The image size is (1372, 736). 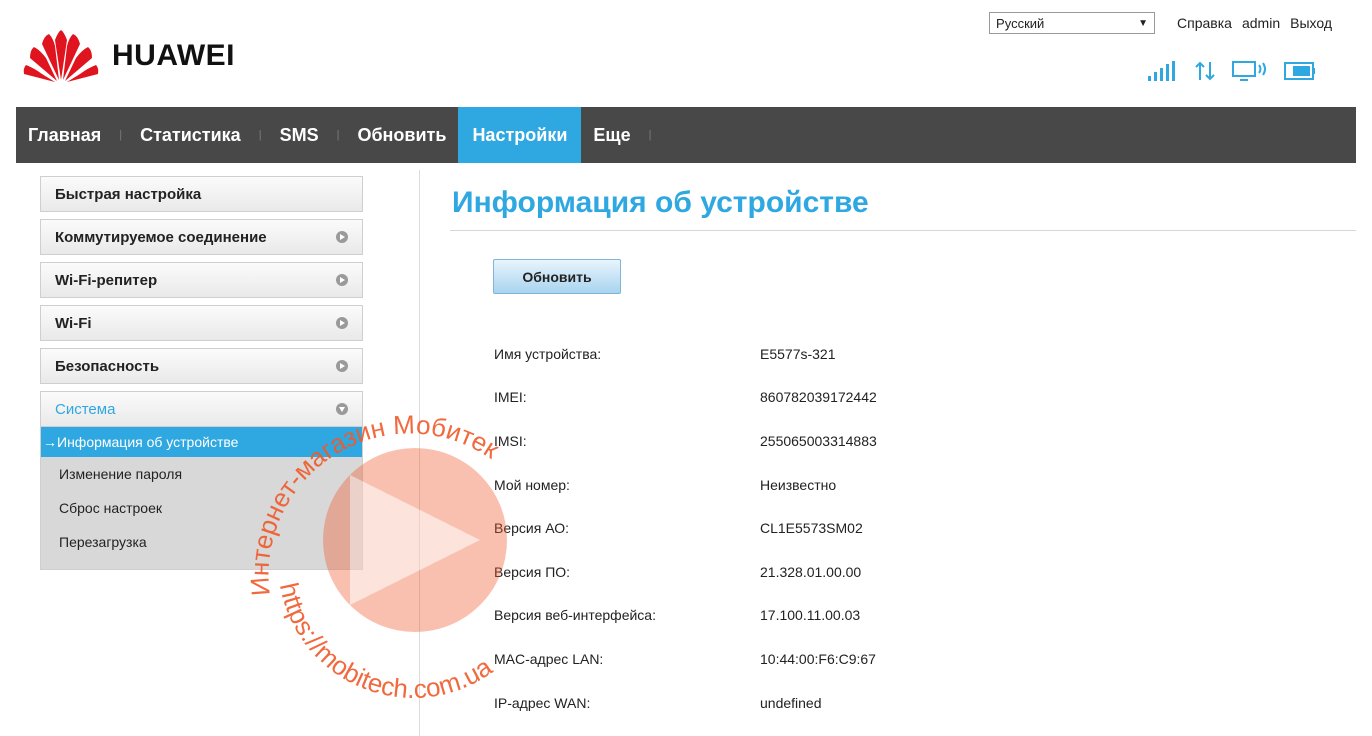 I want to click on info-row-imei: IMEI: 860782039172442, so click(x=685, y=398).